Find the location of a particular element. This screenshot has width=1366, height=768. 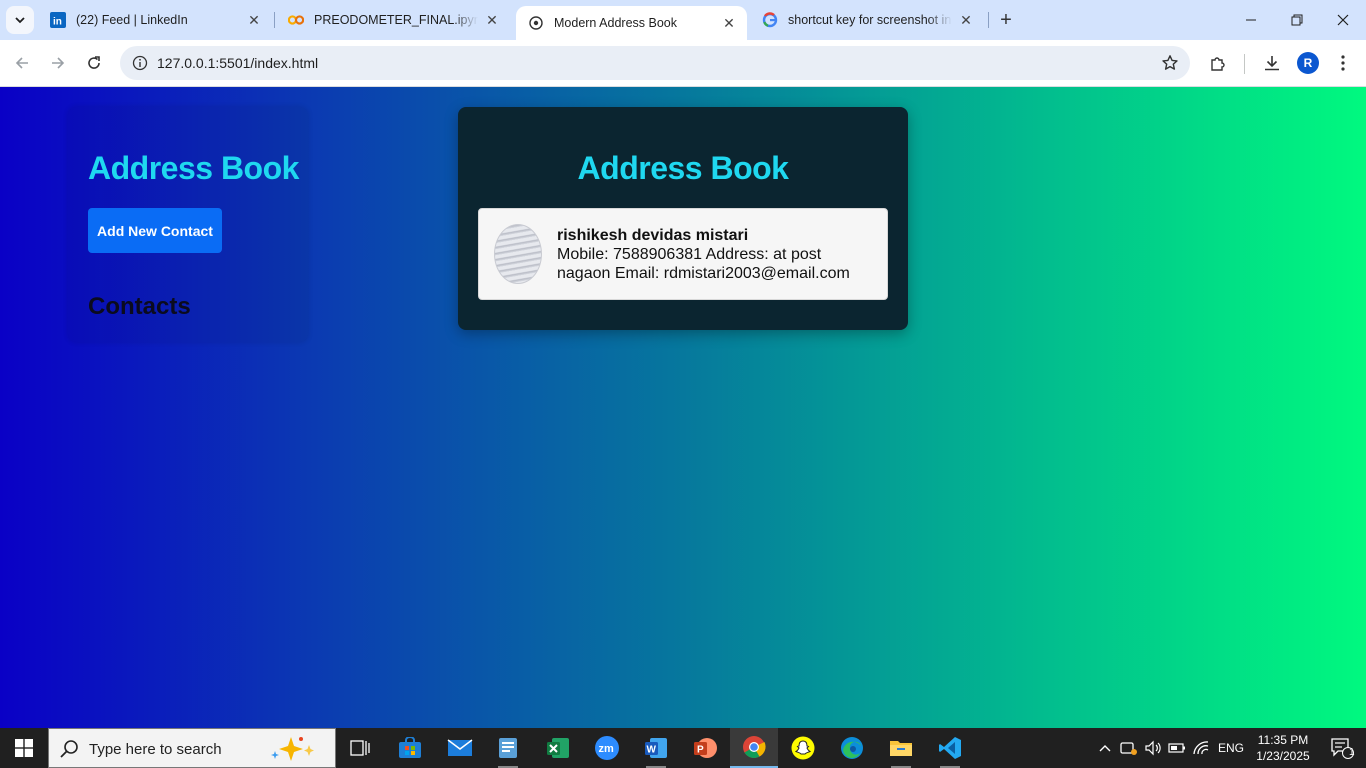

profile-avatar: R is located at coordinates (1308, 63).